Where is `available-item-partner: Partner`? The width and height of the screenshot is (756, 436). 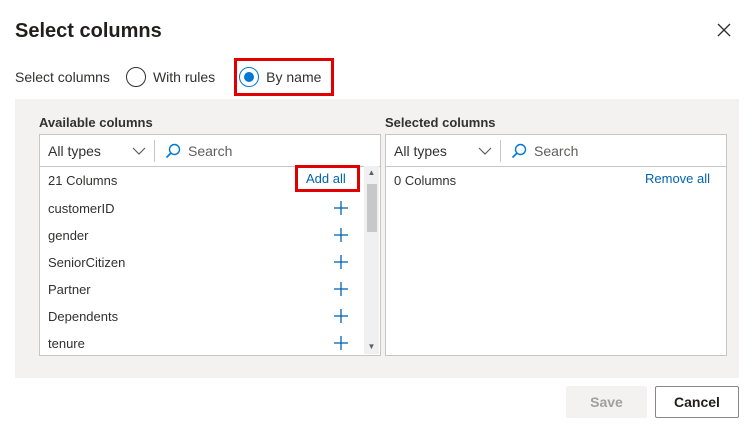 available-item-partner: Partner is located at coordinates (69, 289).